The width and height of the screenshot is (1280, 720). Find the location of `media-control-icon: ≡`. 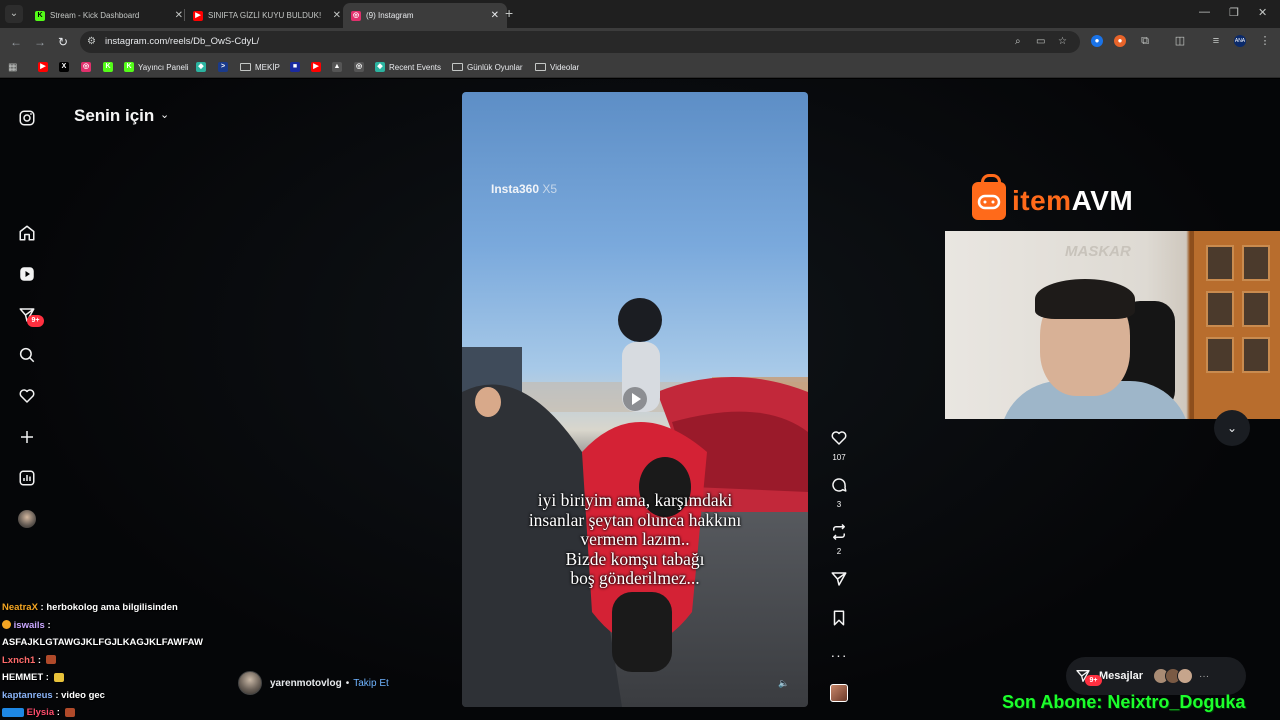

media-control-icon: ≡ is located at coordinates (1216, 41).